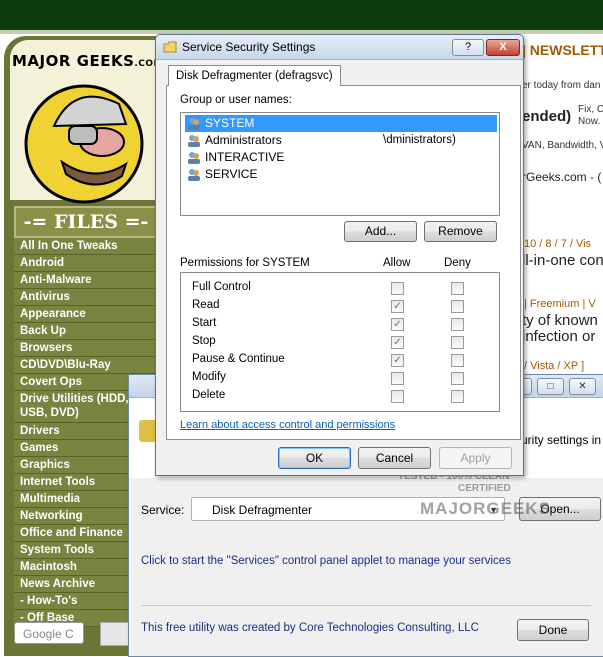 The image size is (603, 657). I want to click on snippet: rGeeks.com - (, so click(562, 177).